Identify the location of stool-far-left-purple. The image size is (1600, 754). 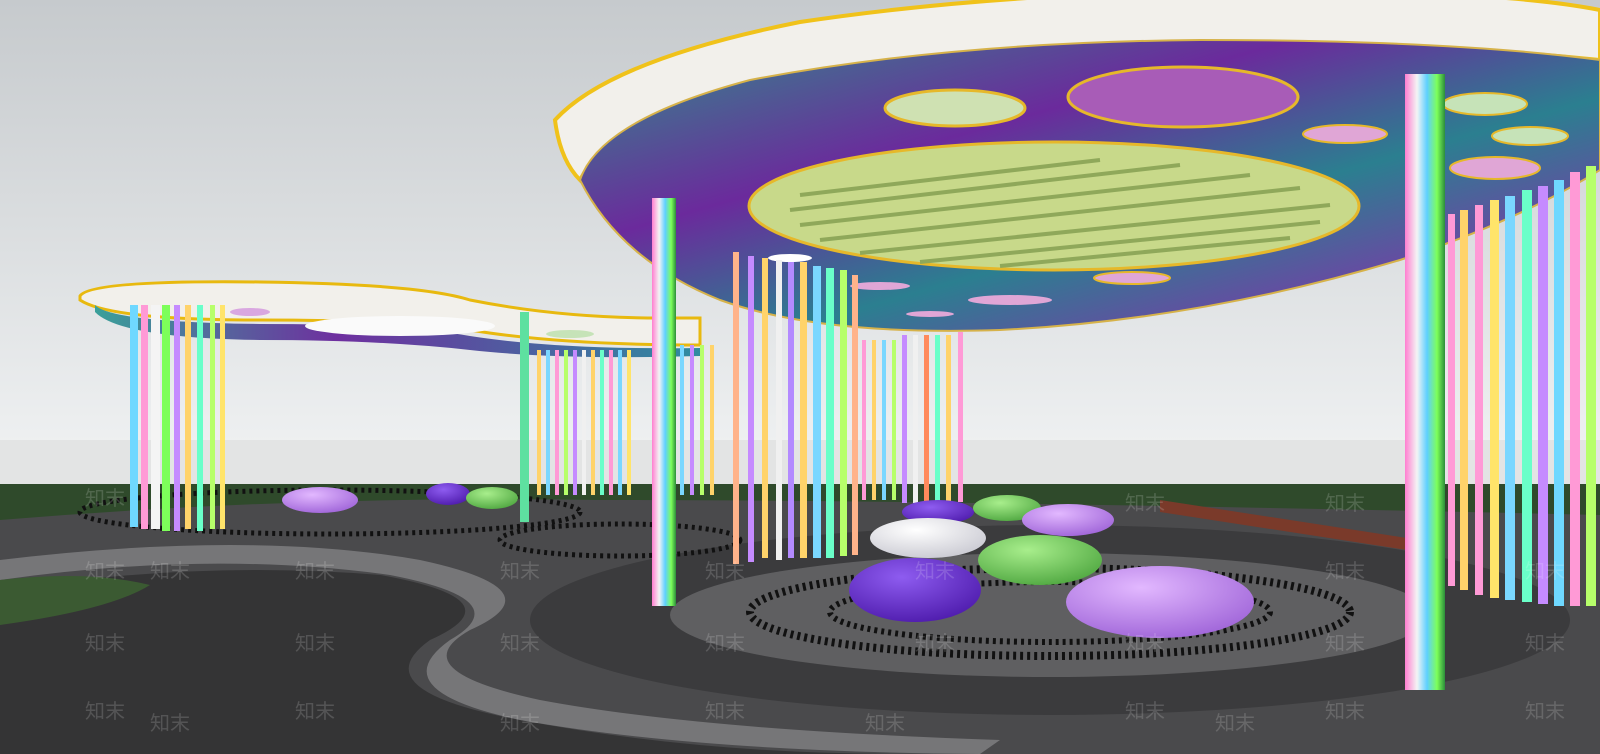
(320, 500).